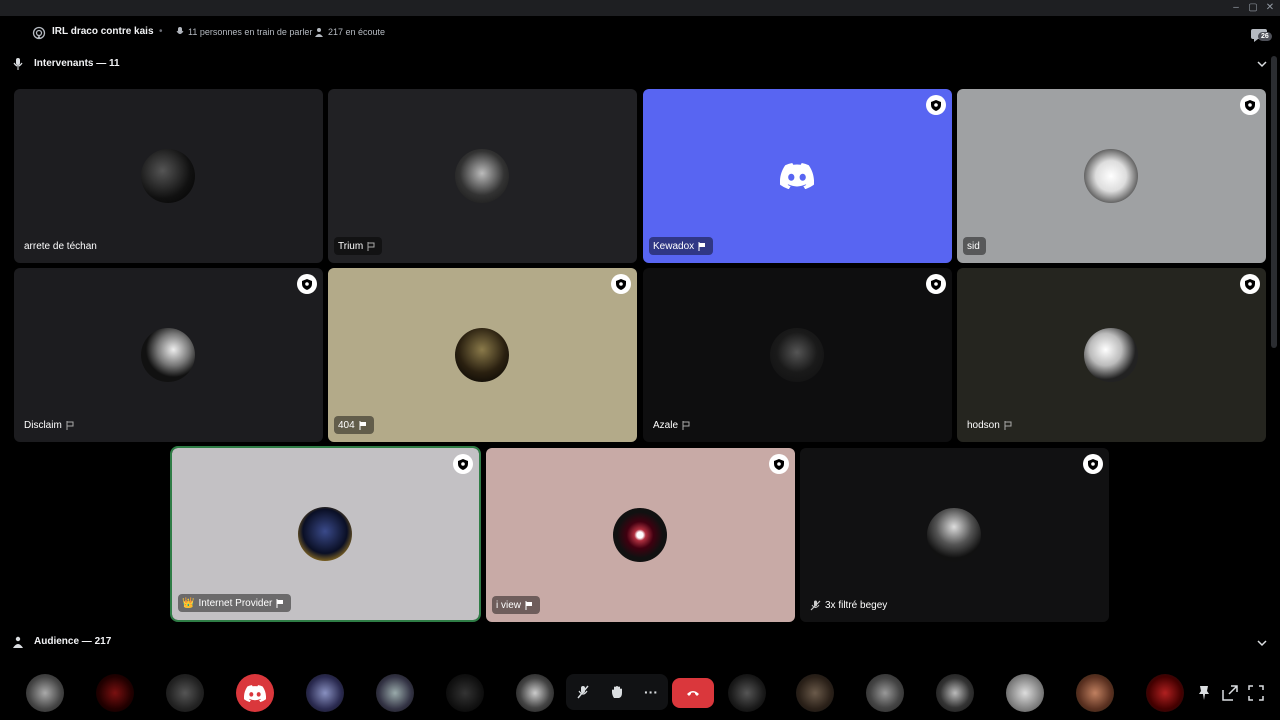  Describe the element at coordinates (168, 176) in the screenshot. I see `speaker-tile: arrete de téchan` at that location.